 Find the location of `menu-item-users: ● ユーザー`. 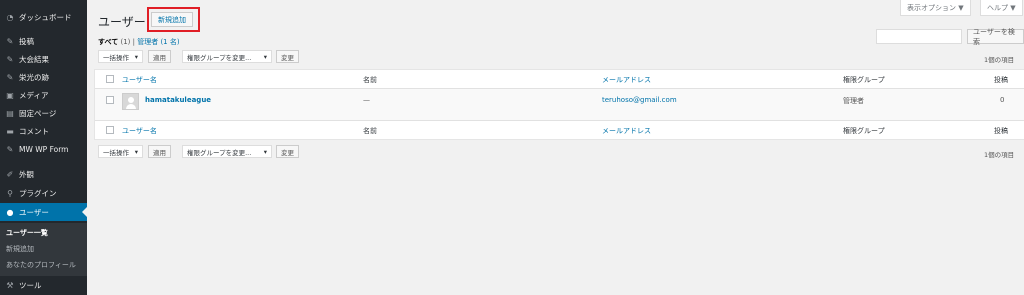

menu-item-users: ● ユーザー is located at coordinates (43, 212).